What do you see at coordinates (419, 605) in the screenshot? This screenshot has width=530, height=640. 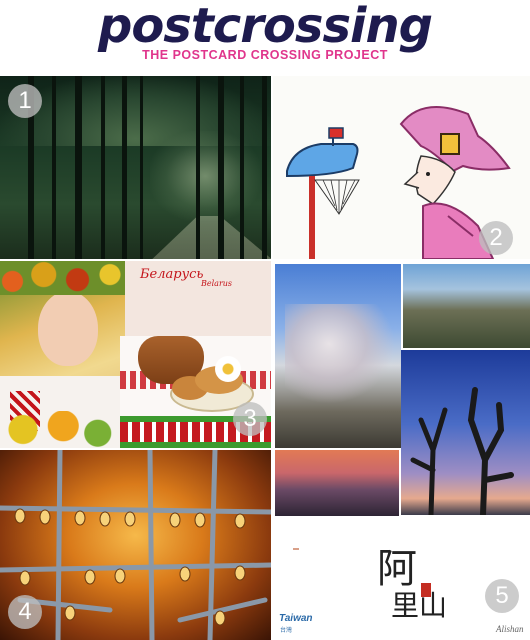 I see `calligraphy-title-lower: 里山` at bounding box center [419, 605].